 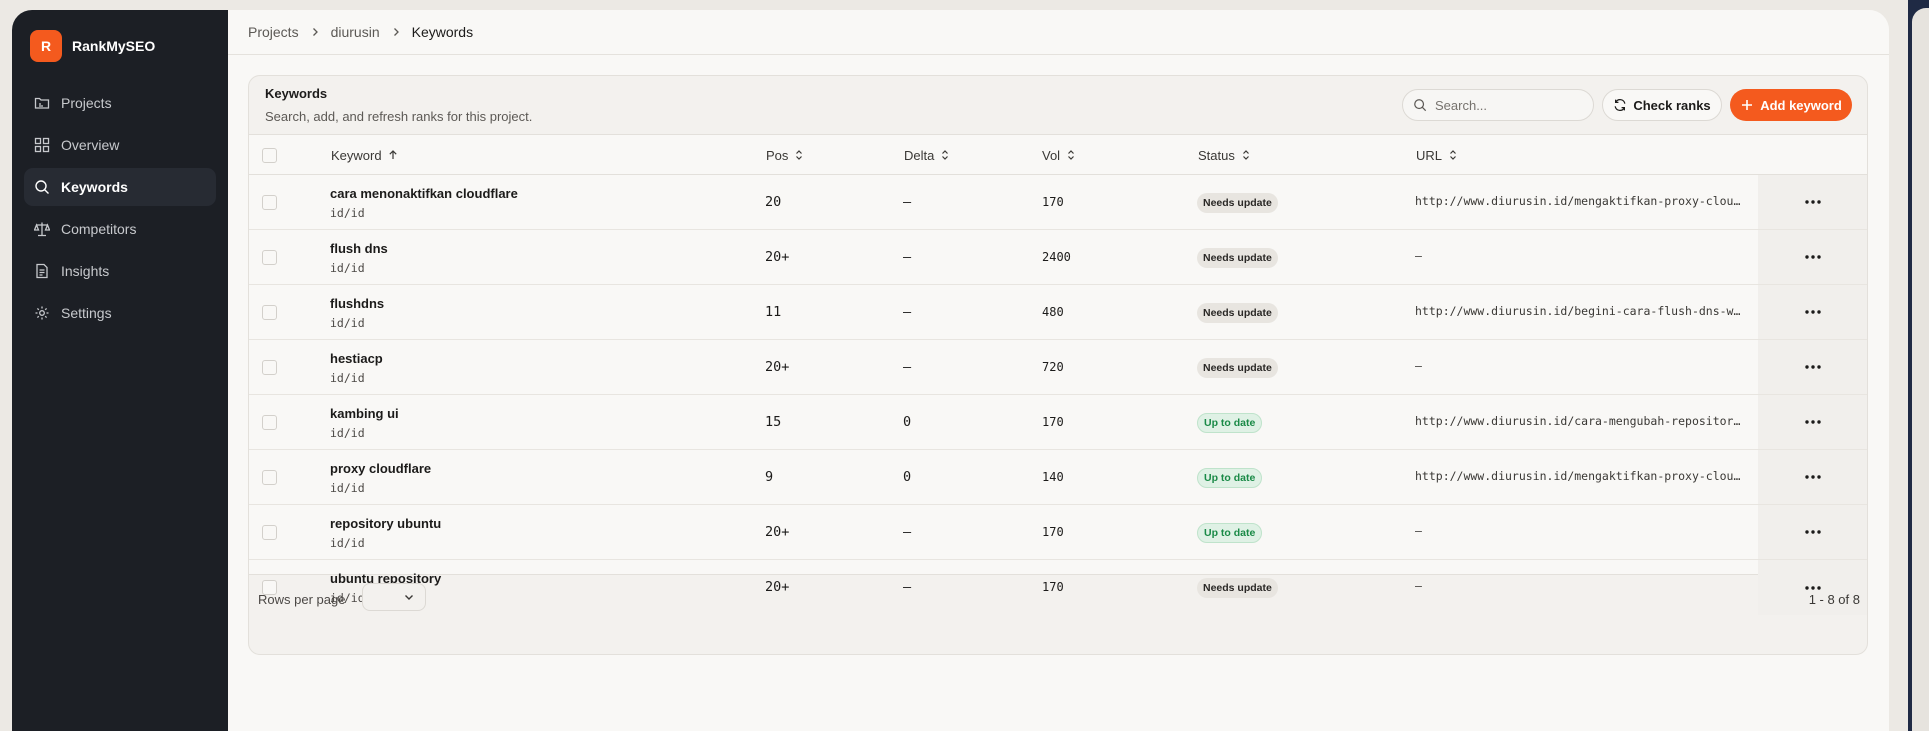 I want to click on keyword-text: cara menonaktifkan cloudflare, so click(x=424, y=193).